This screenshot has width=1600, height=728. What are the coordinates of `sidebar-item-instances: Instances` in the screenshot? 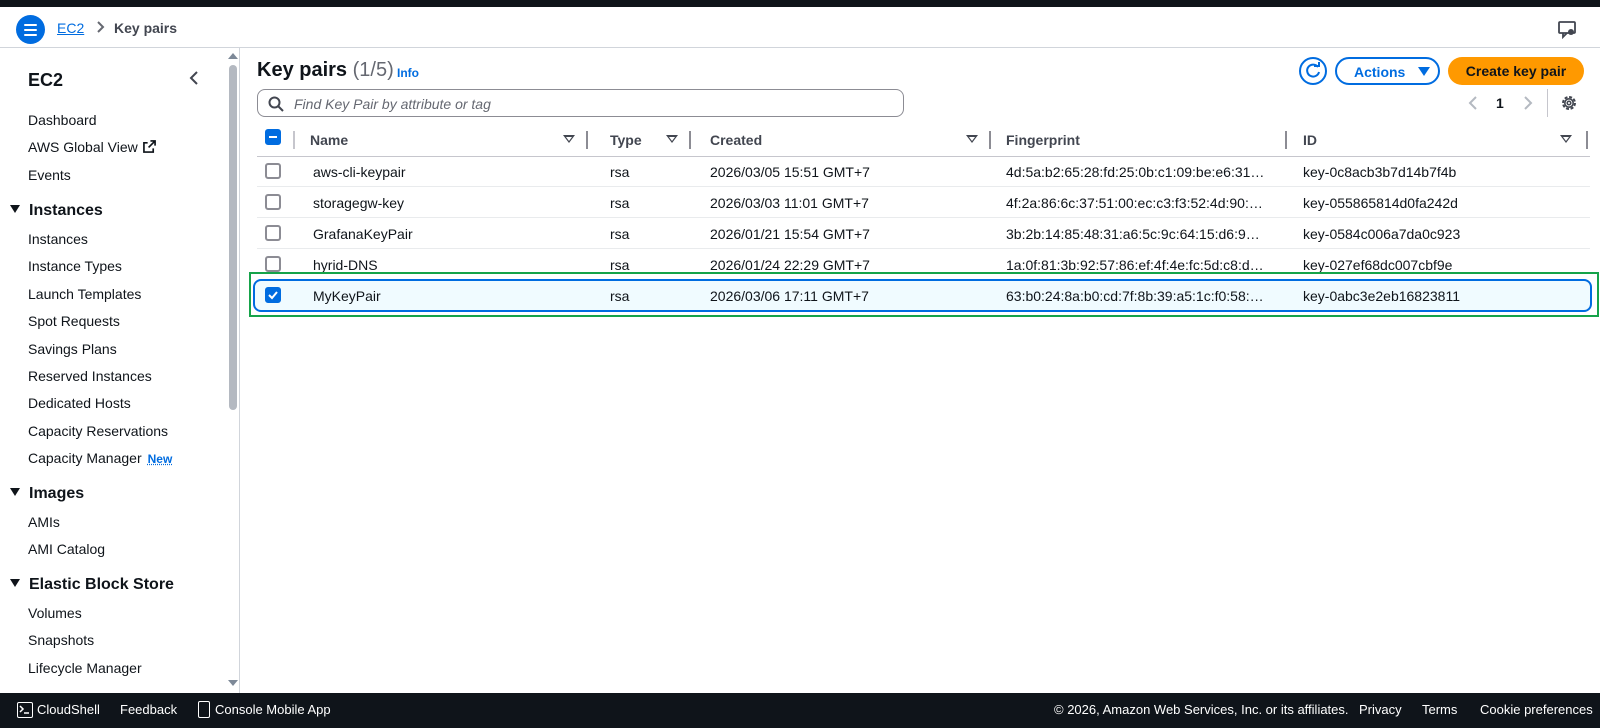 It's located at (58, 239).